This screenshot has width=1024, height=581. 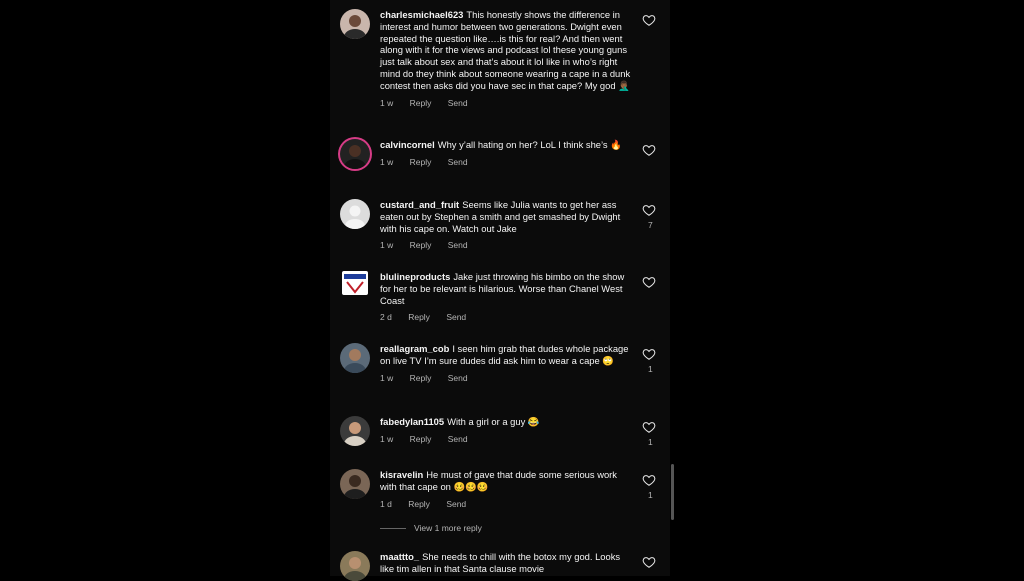 I want to click on view-more-label: View 1 more reply, so click(x=448, y=528).